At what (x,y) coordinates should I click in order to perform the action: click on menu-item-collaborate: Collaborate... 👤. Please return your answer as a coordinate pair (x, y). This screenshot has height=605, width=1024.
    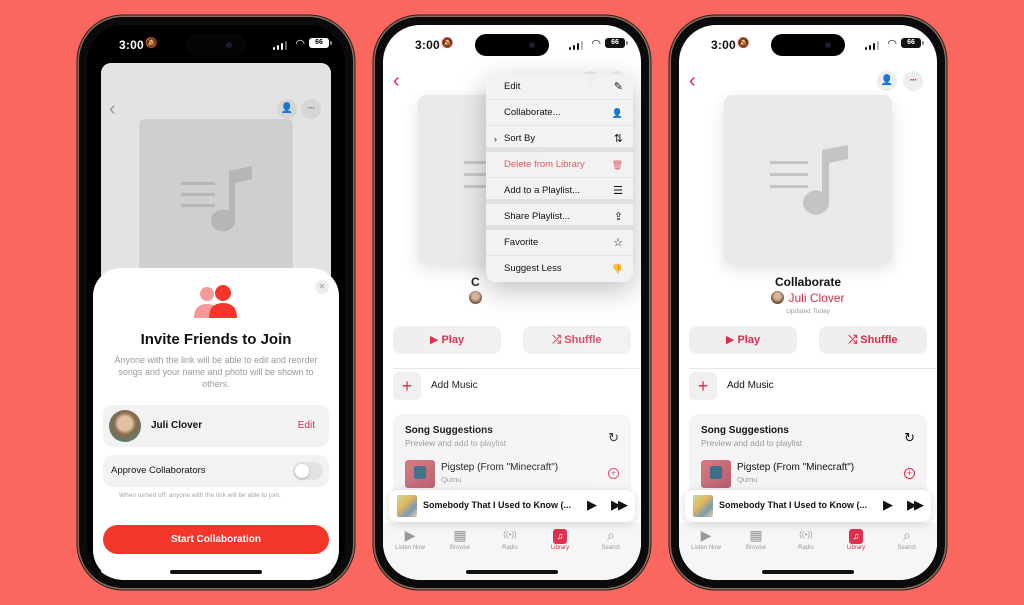
    Looking at the image, I should click on (559, 113).